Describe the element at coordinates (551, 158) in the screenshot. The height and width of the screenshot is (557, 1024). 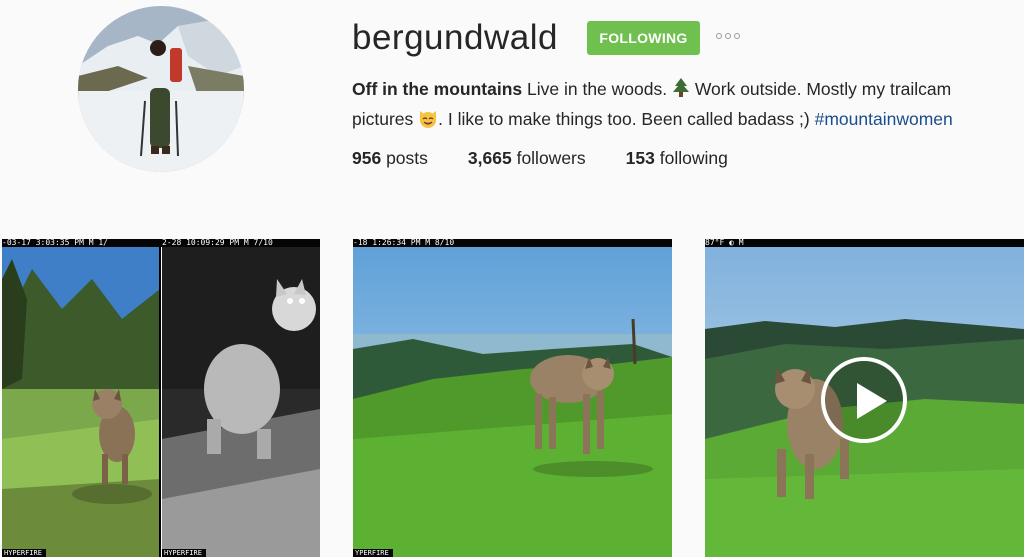
I see `followers-label: followers` at that location.